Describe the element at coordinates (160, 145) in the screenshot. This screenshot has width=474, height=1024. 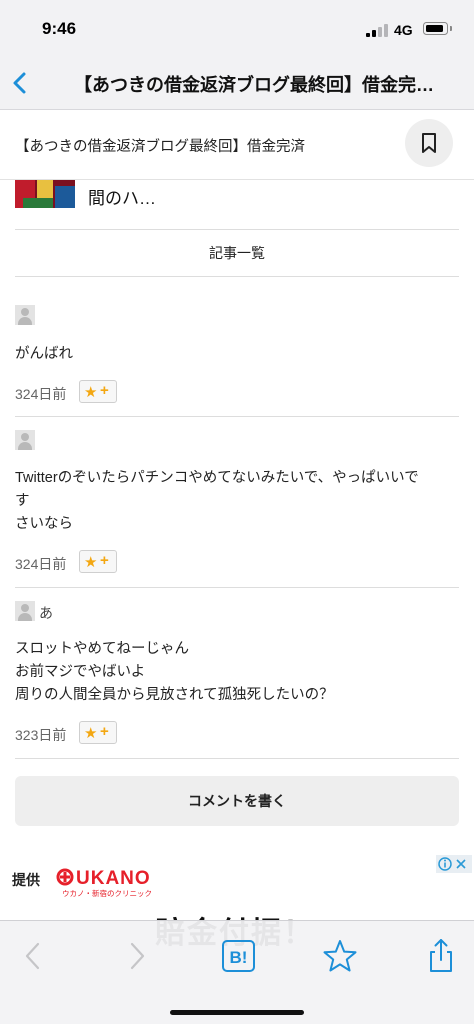
I see `blog-title: 【あつきの借金返済ブログ最終回】借金完済` at that location.